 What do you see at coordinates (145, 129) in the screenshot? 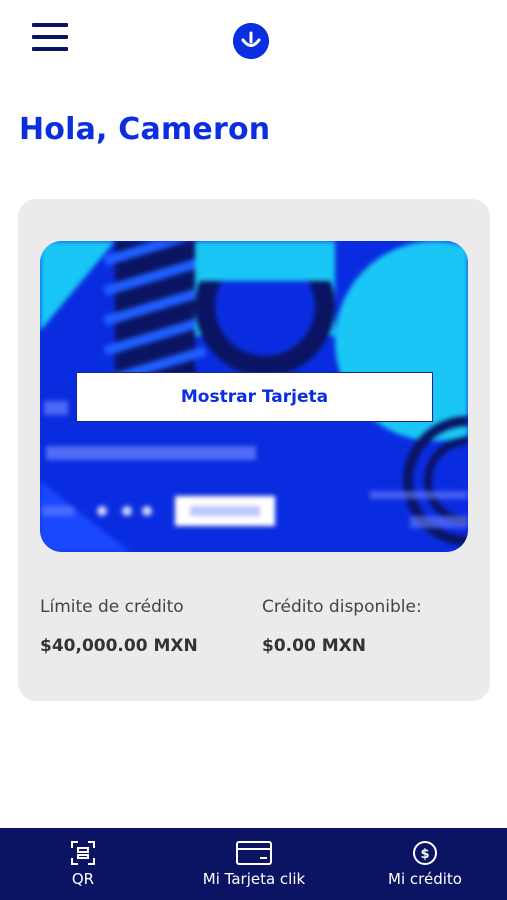
I see `greeting-title: Hola, Cameron` at bounding box center [145, 129].